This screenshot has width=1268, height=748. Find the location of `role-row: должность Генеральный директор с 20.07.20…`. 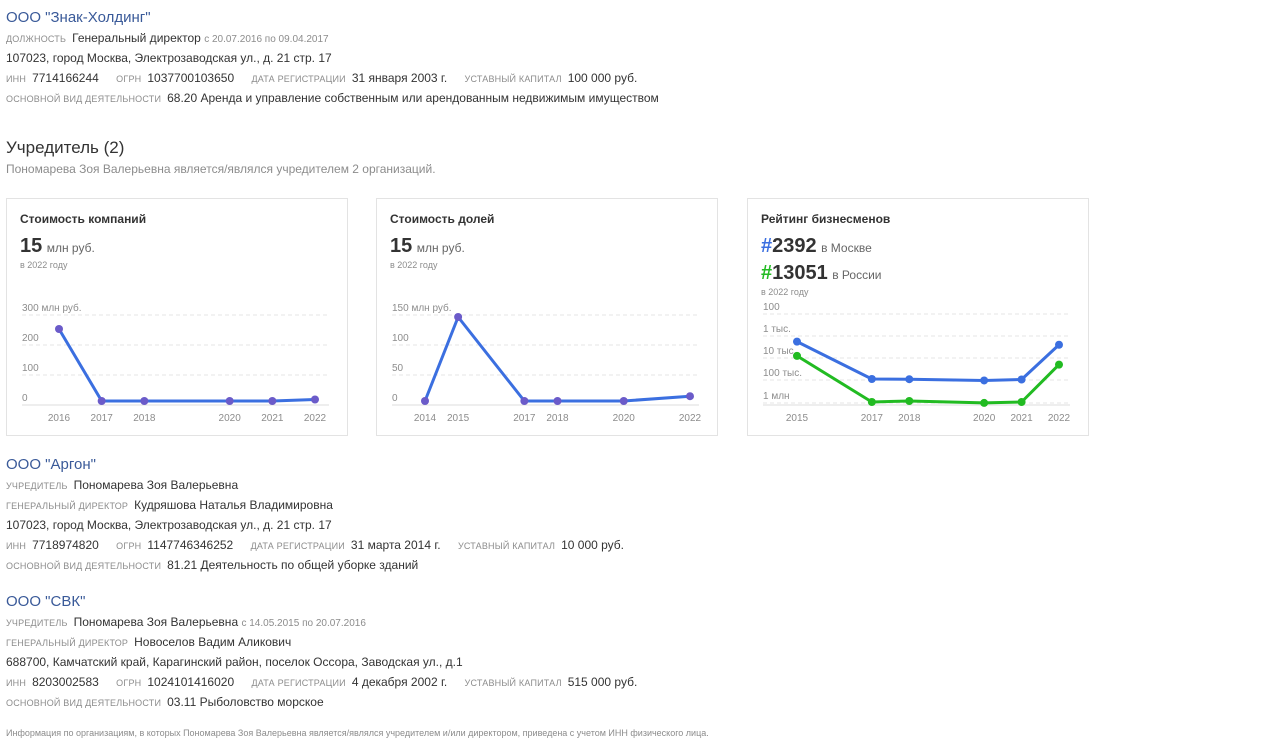

role-row: должность Генеральный директор с 20.07.20… is located at coordinates (332, 38).